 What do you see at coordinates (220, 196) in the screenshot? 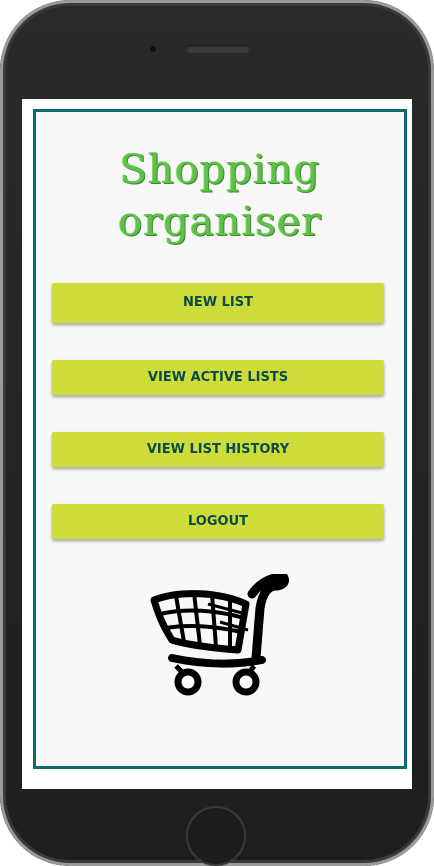
I see `app-title: Shopping organiser` at bounding box center [220, 196].